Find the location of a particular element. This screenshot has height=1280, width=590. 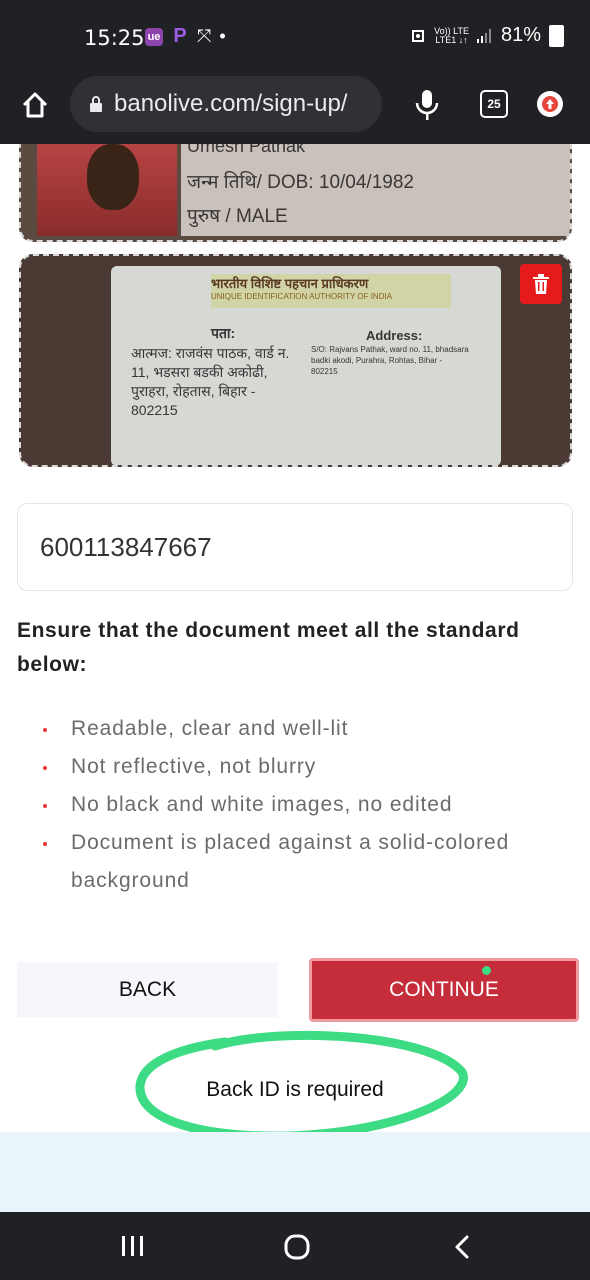

error-message: Back ID is required is located at coordinates (295, 1089).